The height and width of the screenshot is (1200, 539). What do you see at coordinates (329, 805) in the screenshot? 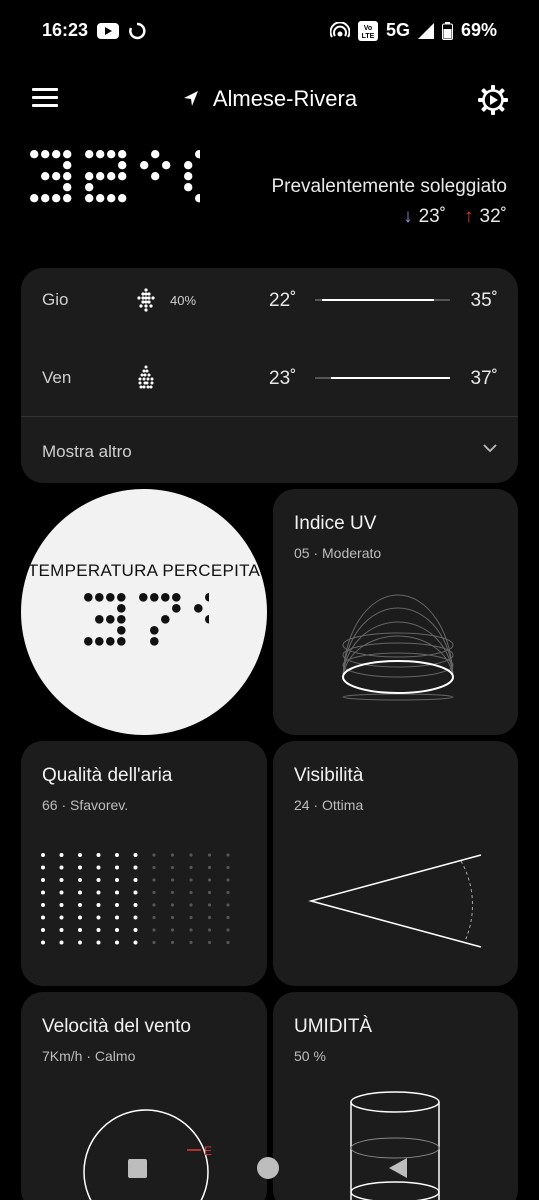
I see `visibility-subtitle: 24 · Ottima` at bounding box center [329, 805].